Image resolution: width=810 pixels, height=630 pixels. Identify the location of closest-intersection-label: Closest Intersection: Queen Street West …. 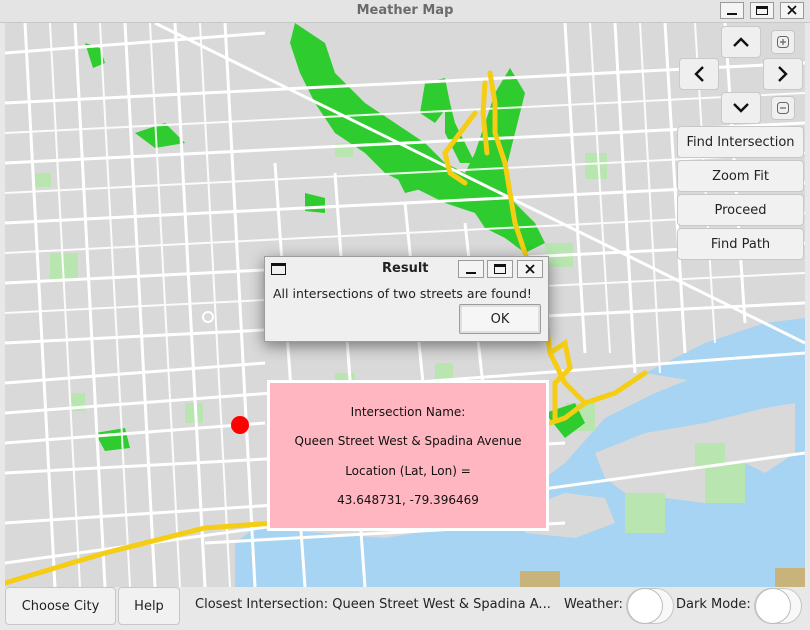
(373, 604).